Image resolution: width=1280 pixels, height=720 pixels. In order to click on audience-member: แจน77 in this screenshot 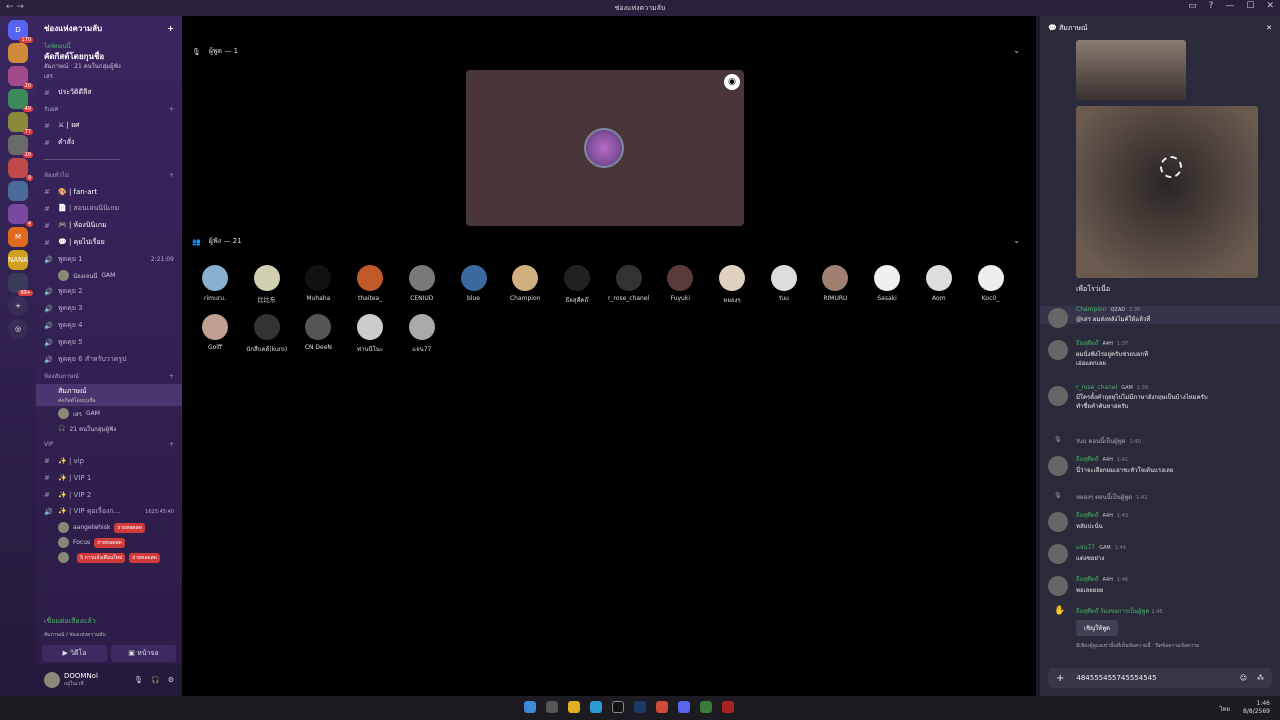, I will do `click(422, 334)`.